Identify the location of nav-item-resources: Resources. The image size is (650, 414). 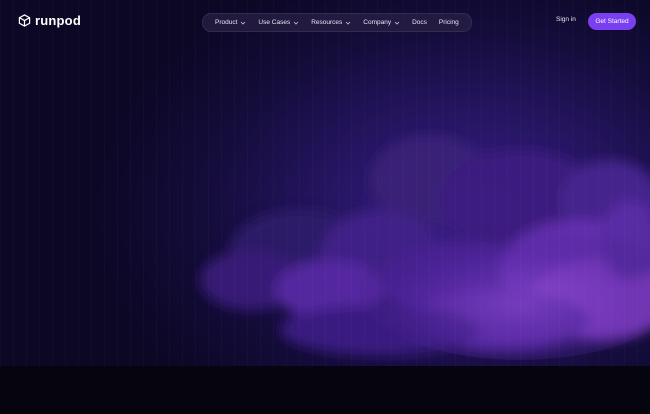
(331, 22).